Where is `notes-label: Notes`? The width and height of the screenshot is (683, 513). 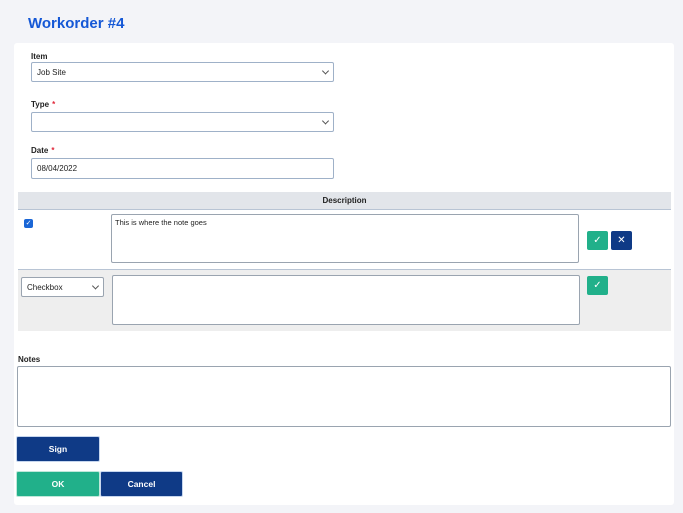
notes-label: Notes is located at coordinates (29, 359).